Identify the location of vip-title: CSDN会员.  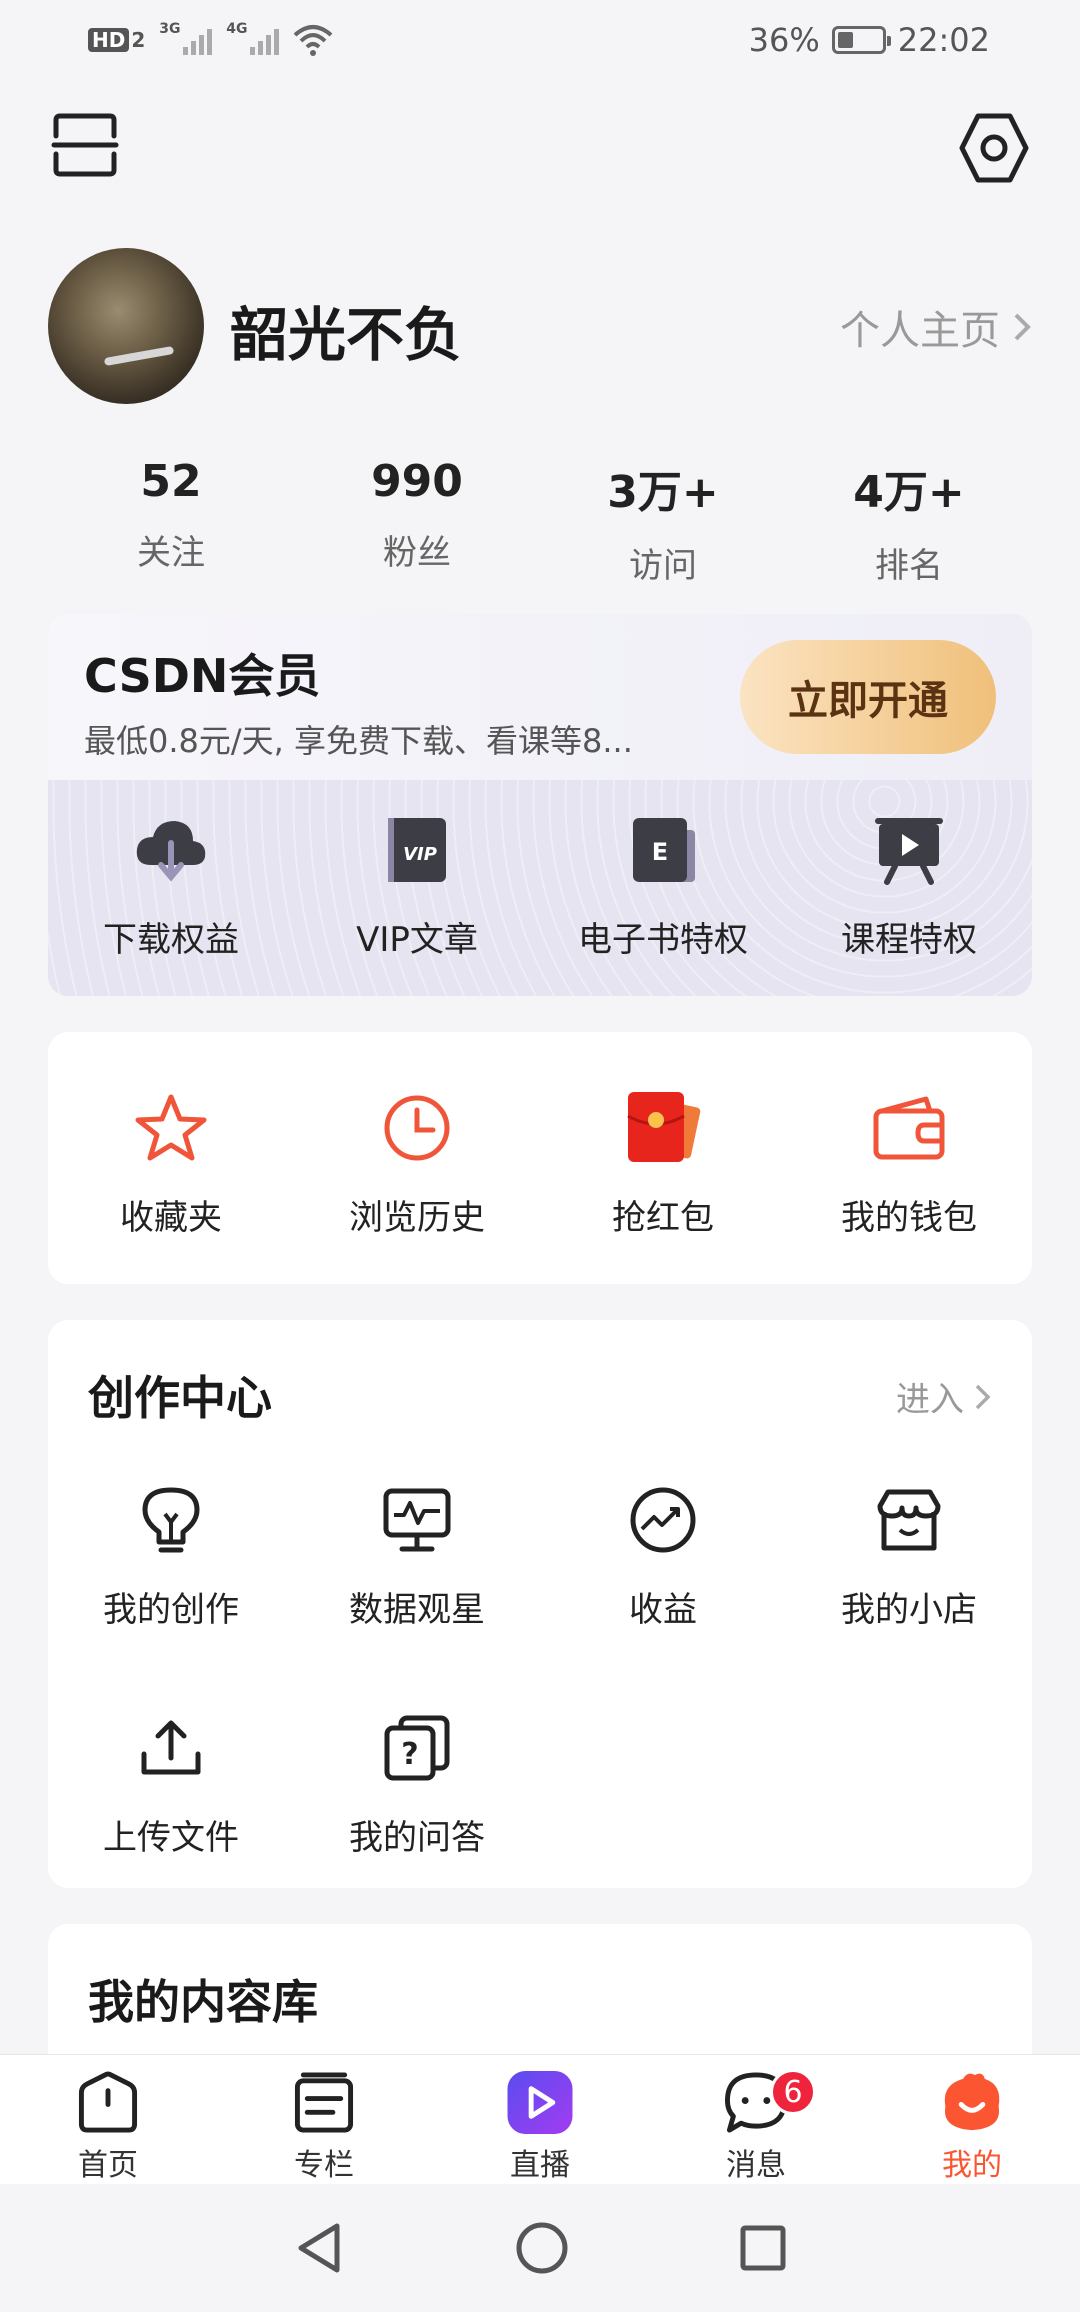
(202, 676).